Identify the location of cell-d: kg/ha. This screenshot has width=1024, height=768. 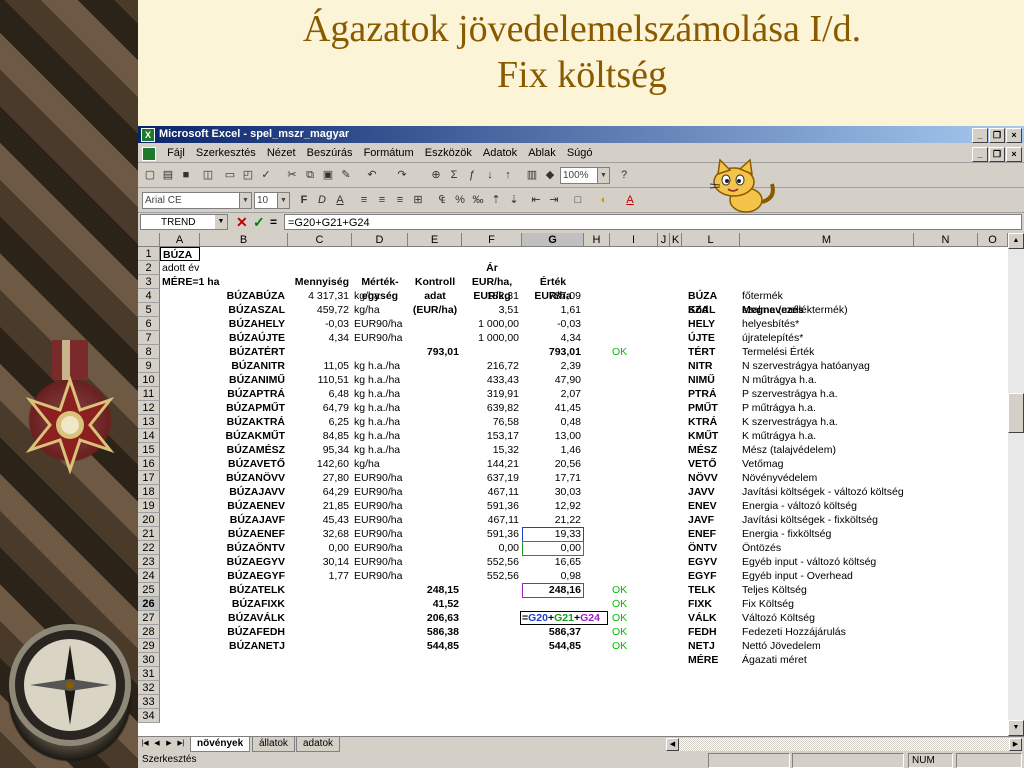
(380, 296).